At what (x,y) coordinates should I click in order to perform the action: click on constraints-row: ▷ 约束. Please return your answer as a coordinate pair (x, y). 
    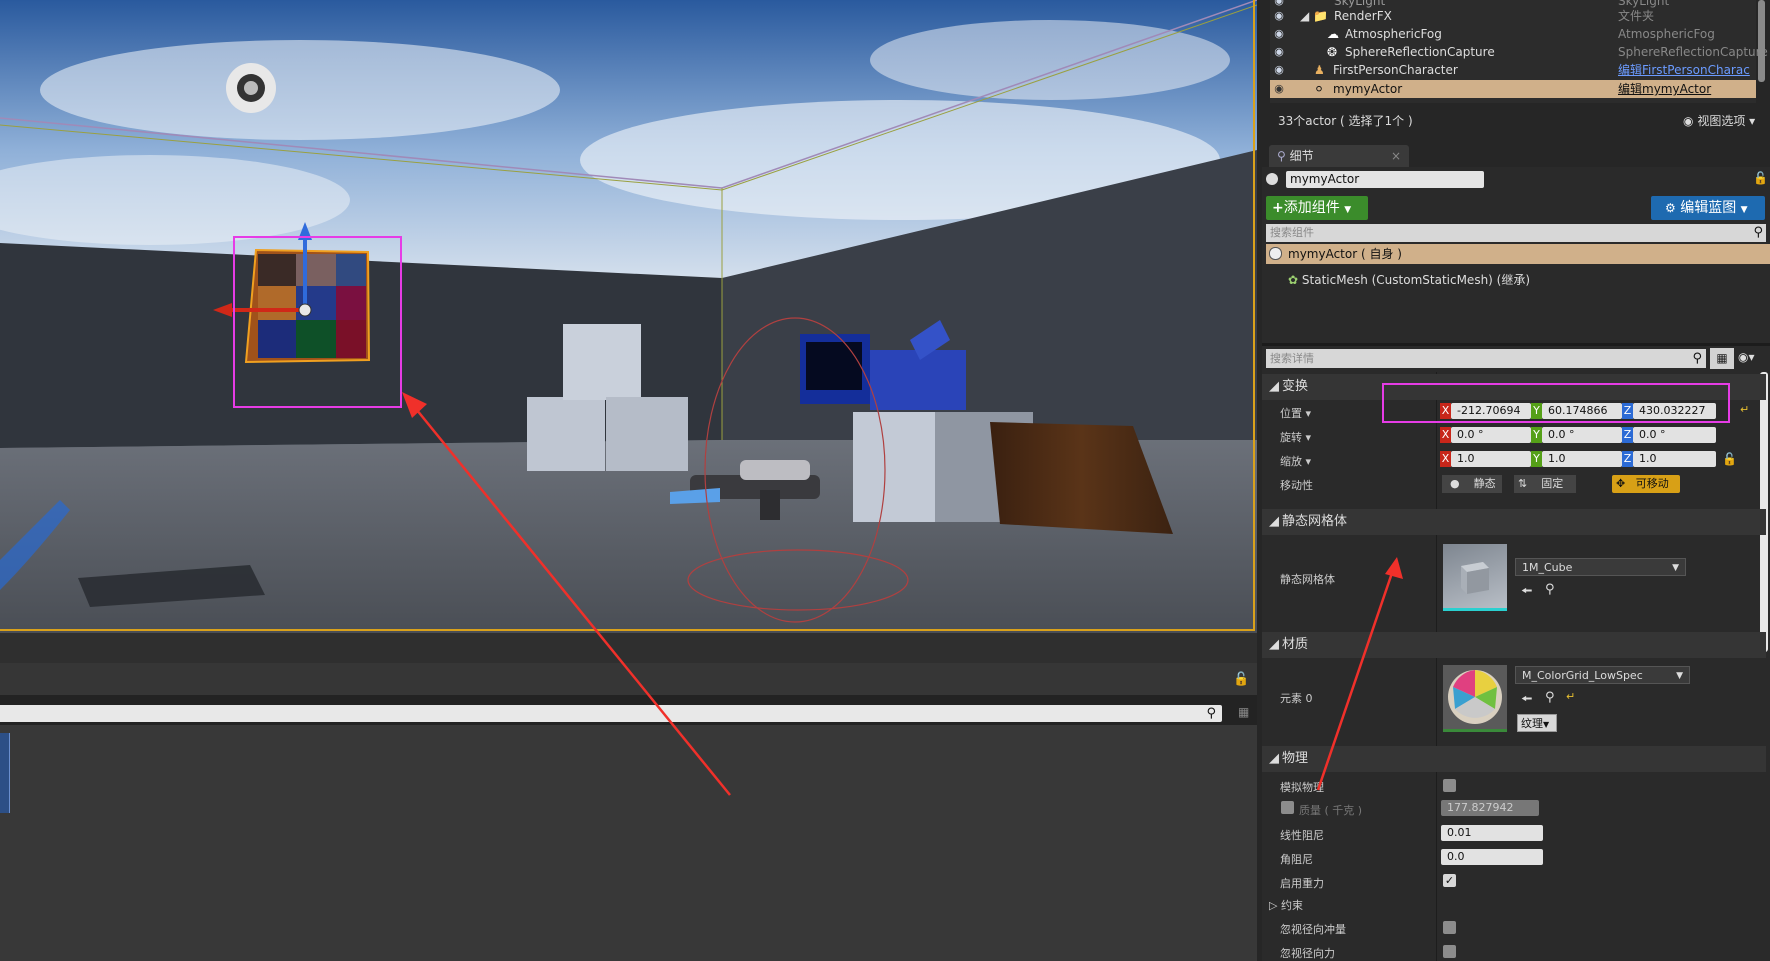
    Looking at the image, I should click on (1286, 905).